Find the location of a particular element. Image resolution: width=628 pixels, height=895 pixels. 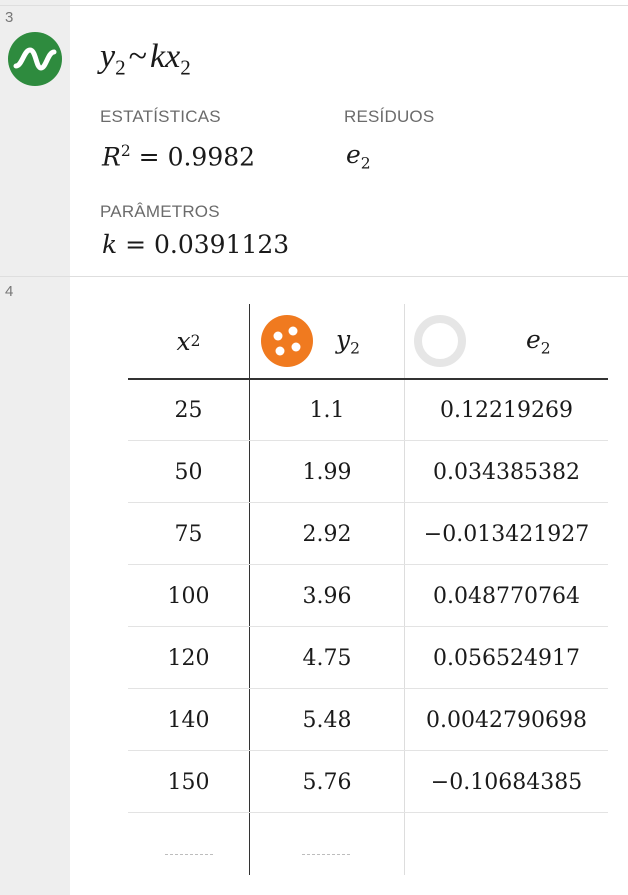

formula-y-sub: 2 is located at coordinates (120, 67).